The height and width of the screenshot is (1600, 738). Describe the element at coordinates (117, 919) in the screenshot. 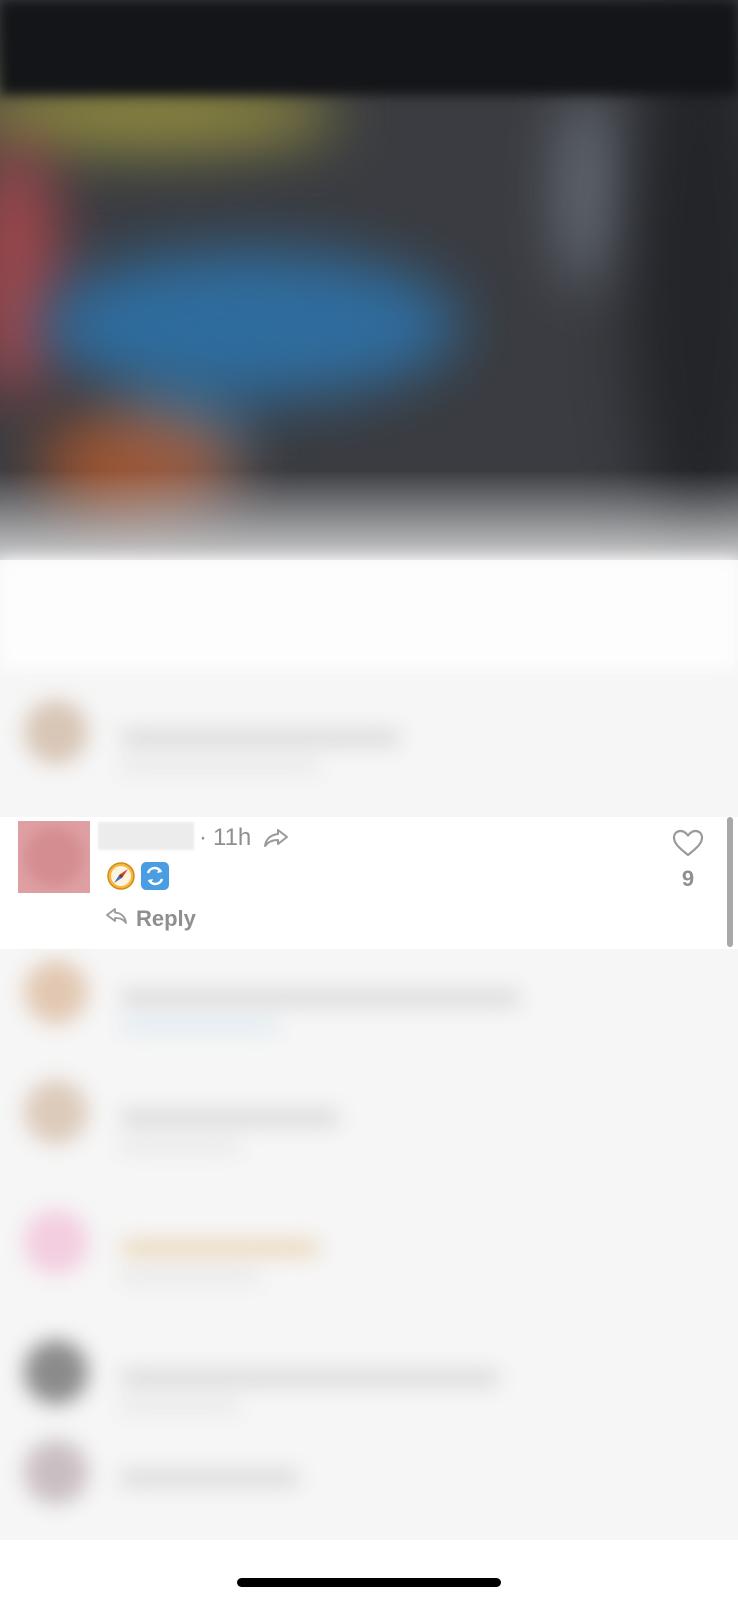

I see `reply-icon` at that location.